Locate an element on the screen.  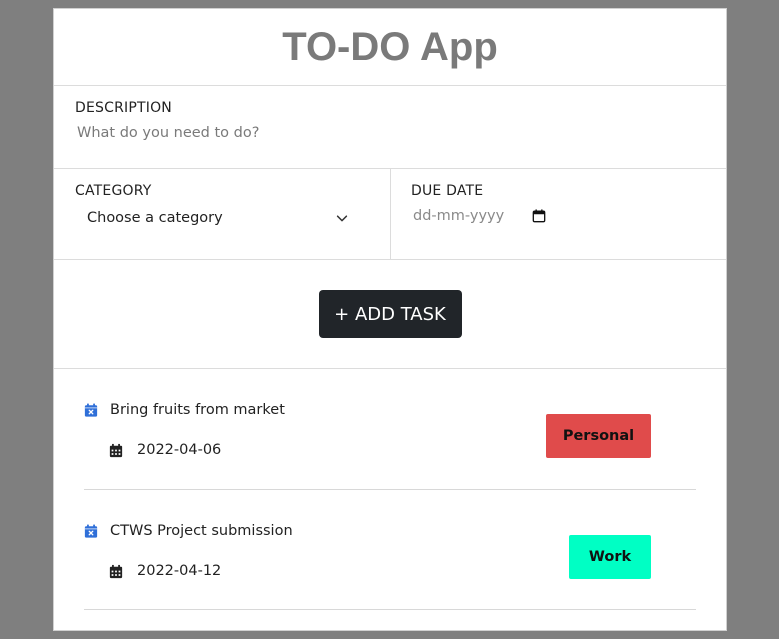
category-badge-work: Work is located at coordinates (610, 557).